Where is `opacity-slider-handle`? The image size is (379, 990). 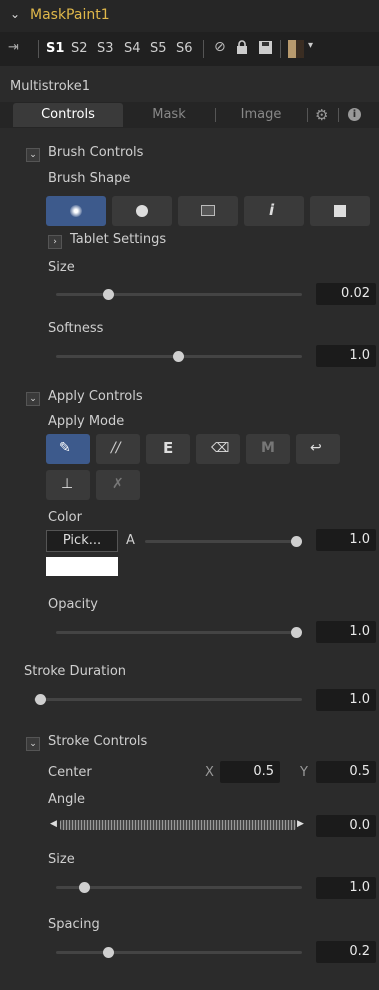 opacity-slider-handle is located at coordinates (296, 632).